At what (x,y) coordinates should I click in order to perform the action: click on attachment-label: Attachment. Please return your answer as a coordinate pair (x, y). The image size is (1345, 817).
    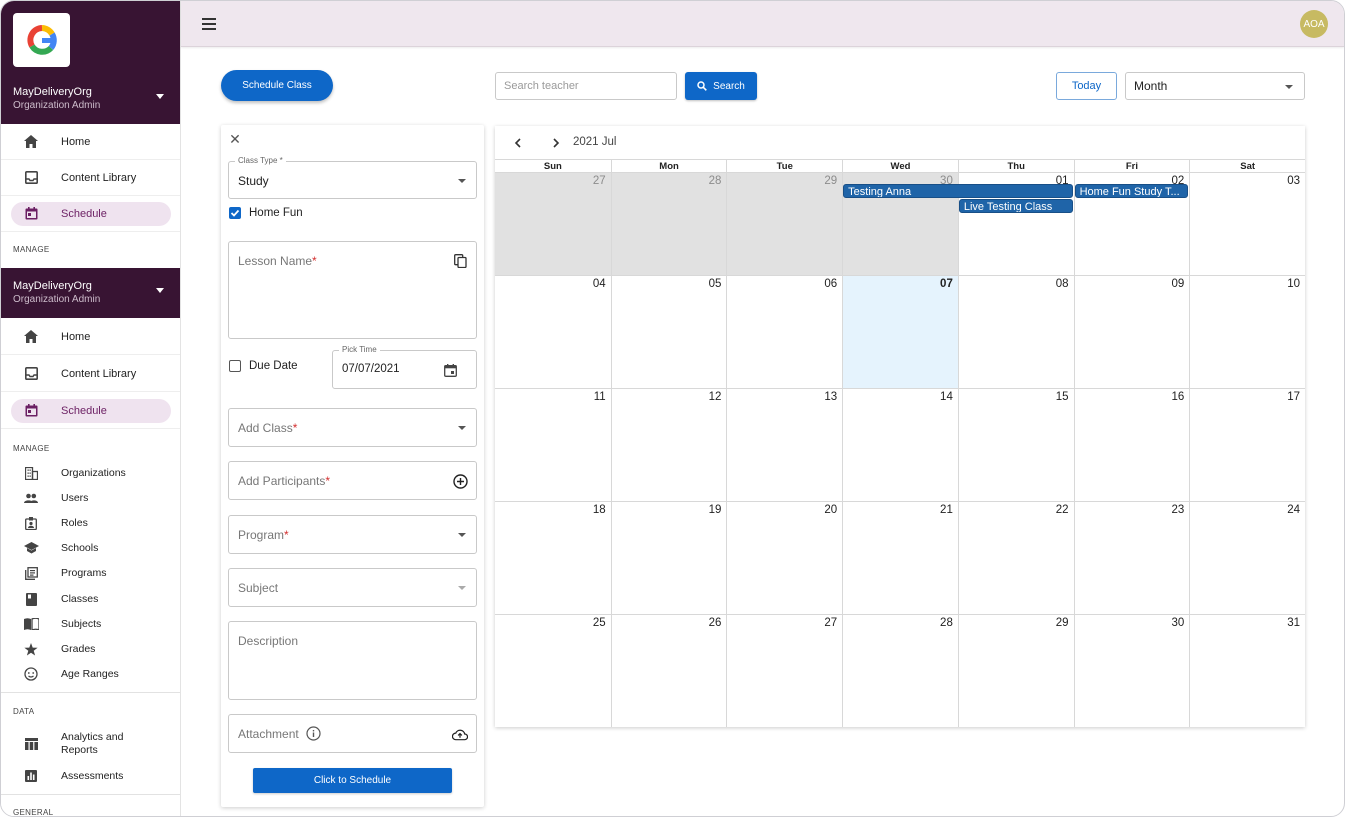
    Looking at the image, I should click on (268, 734).